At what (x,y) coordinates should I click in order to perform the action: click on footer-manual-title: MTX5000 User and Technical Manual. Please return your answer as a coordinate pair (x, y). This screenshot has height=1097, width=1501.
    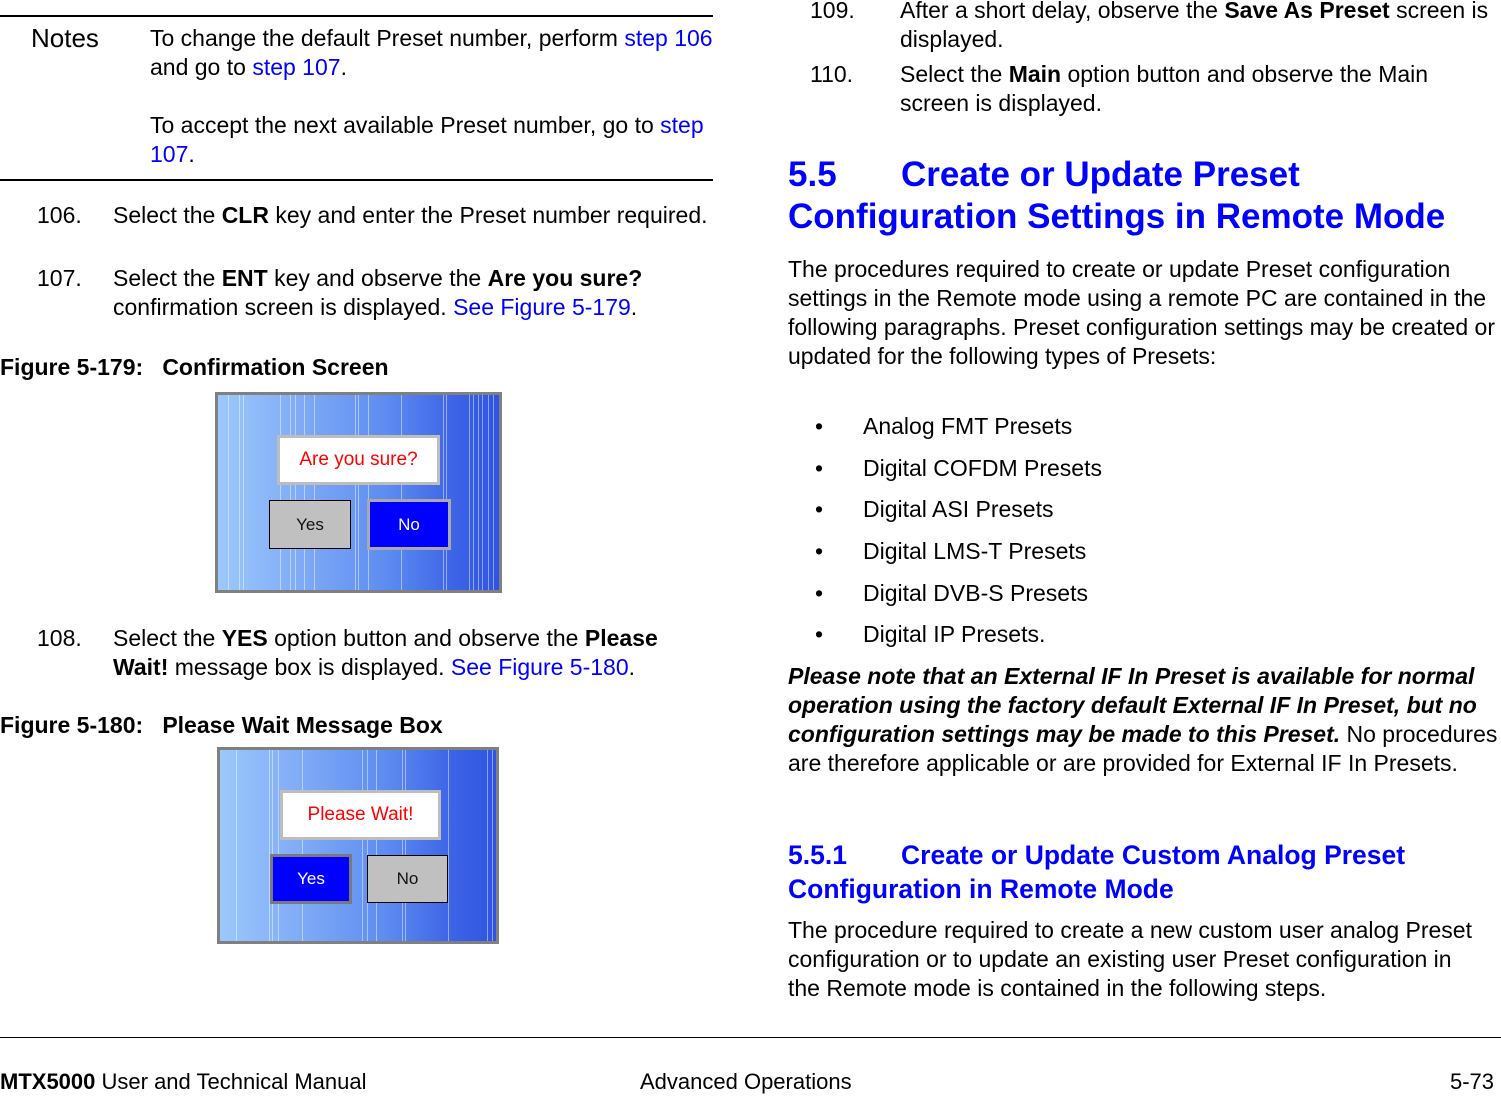
    Looking at the image, I should click on (183, 1081).